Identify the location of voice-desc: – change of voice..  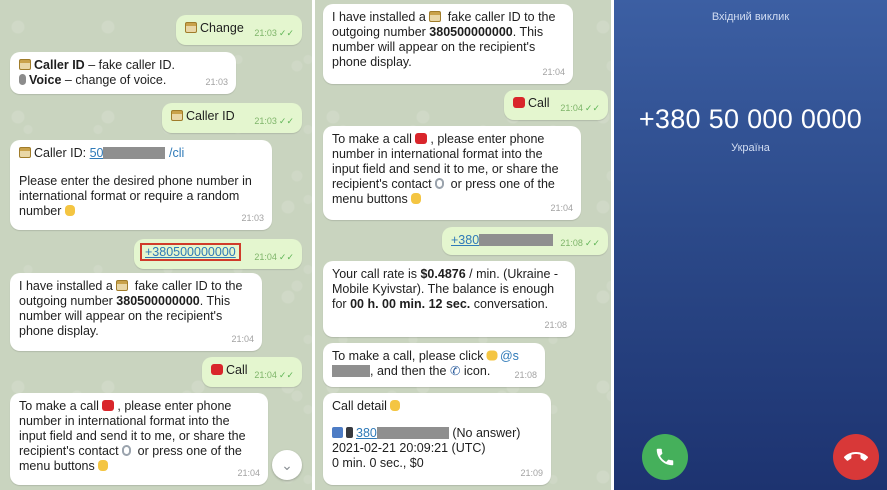
(114, 80).